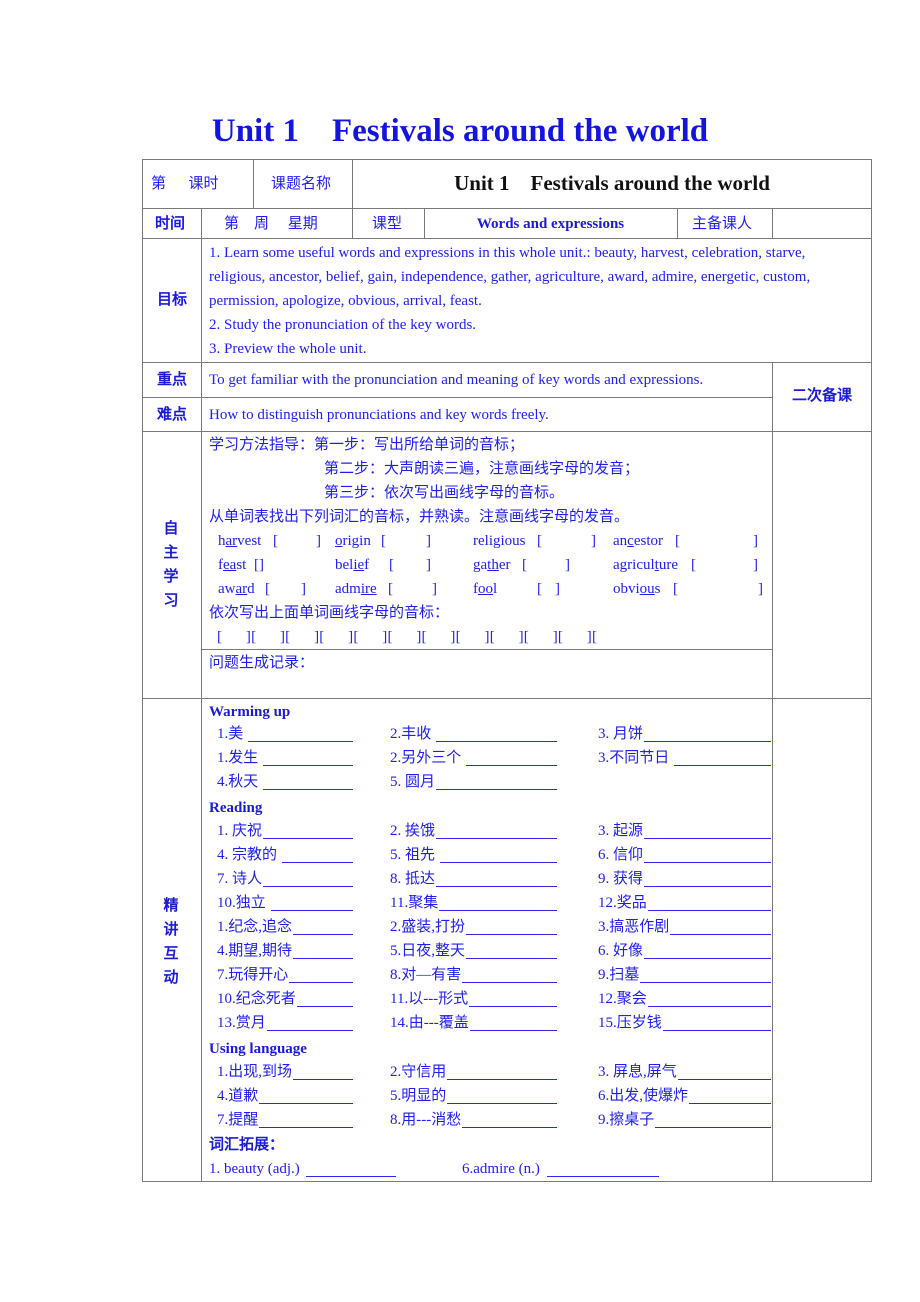 Image resolution: width=920 pixels, height=1302 pixels. I want to click on exercise-prompt: 13.赏月, so click(241, 1023).